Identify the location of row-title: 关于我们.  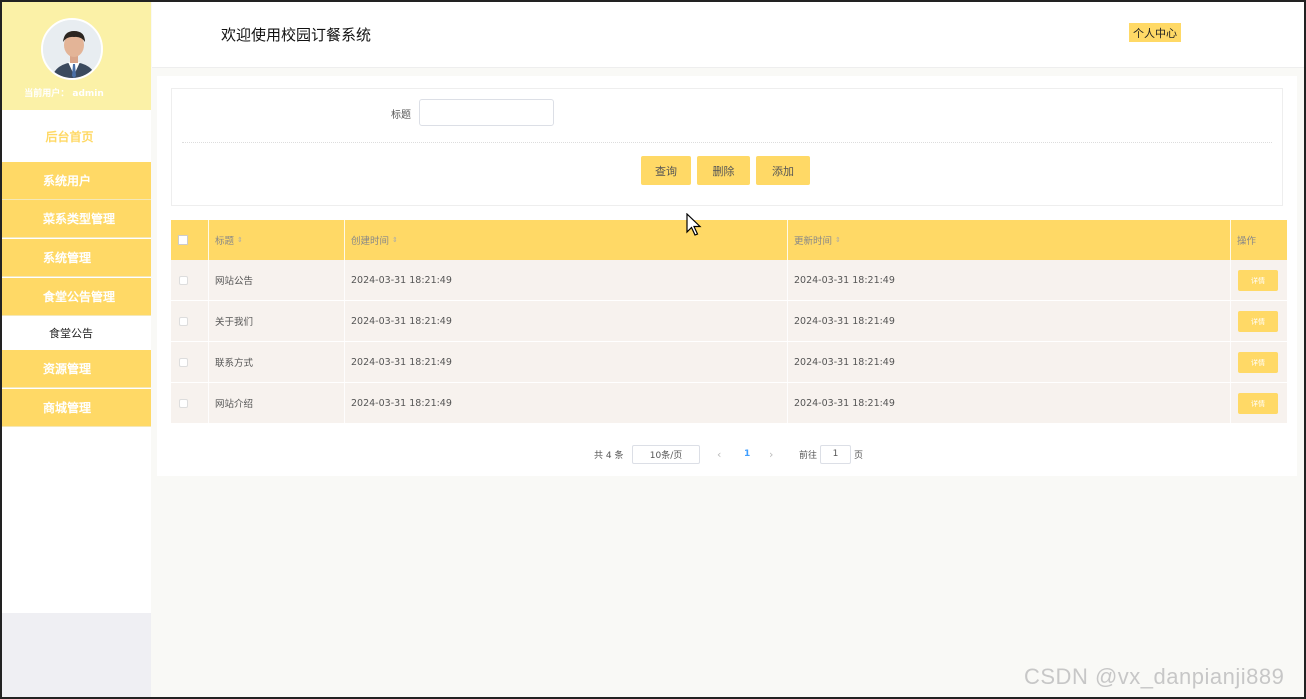
(234, 322).